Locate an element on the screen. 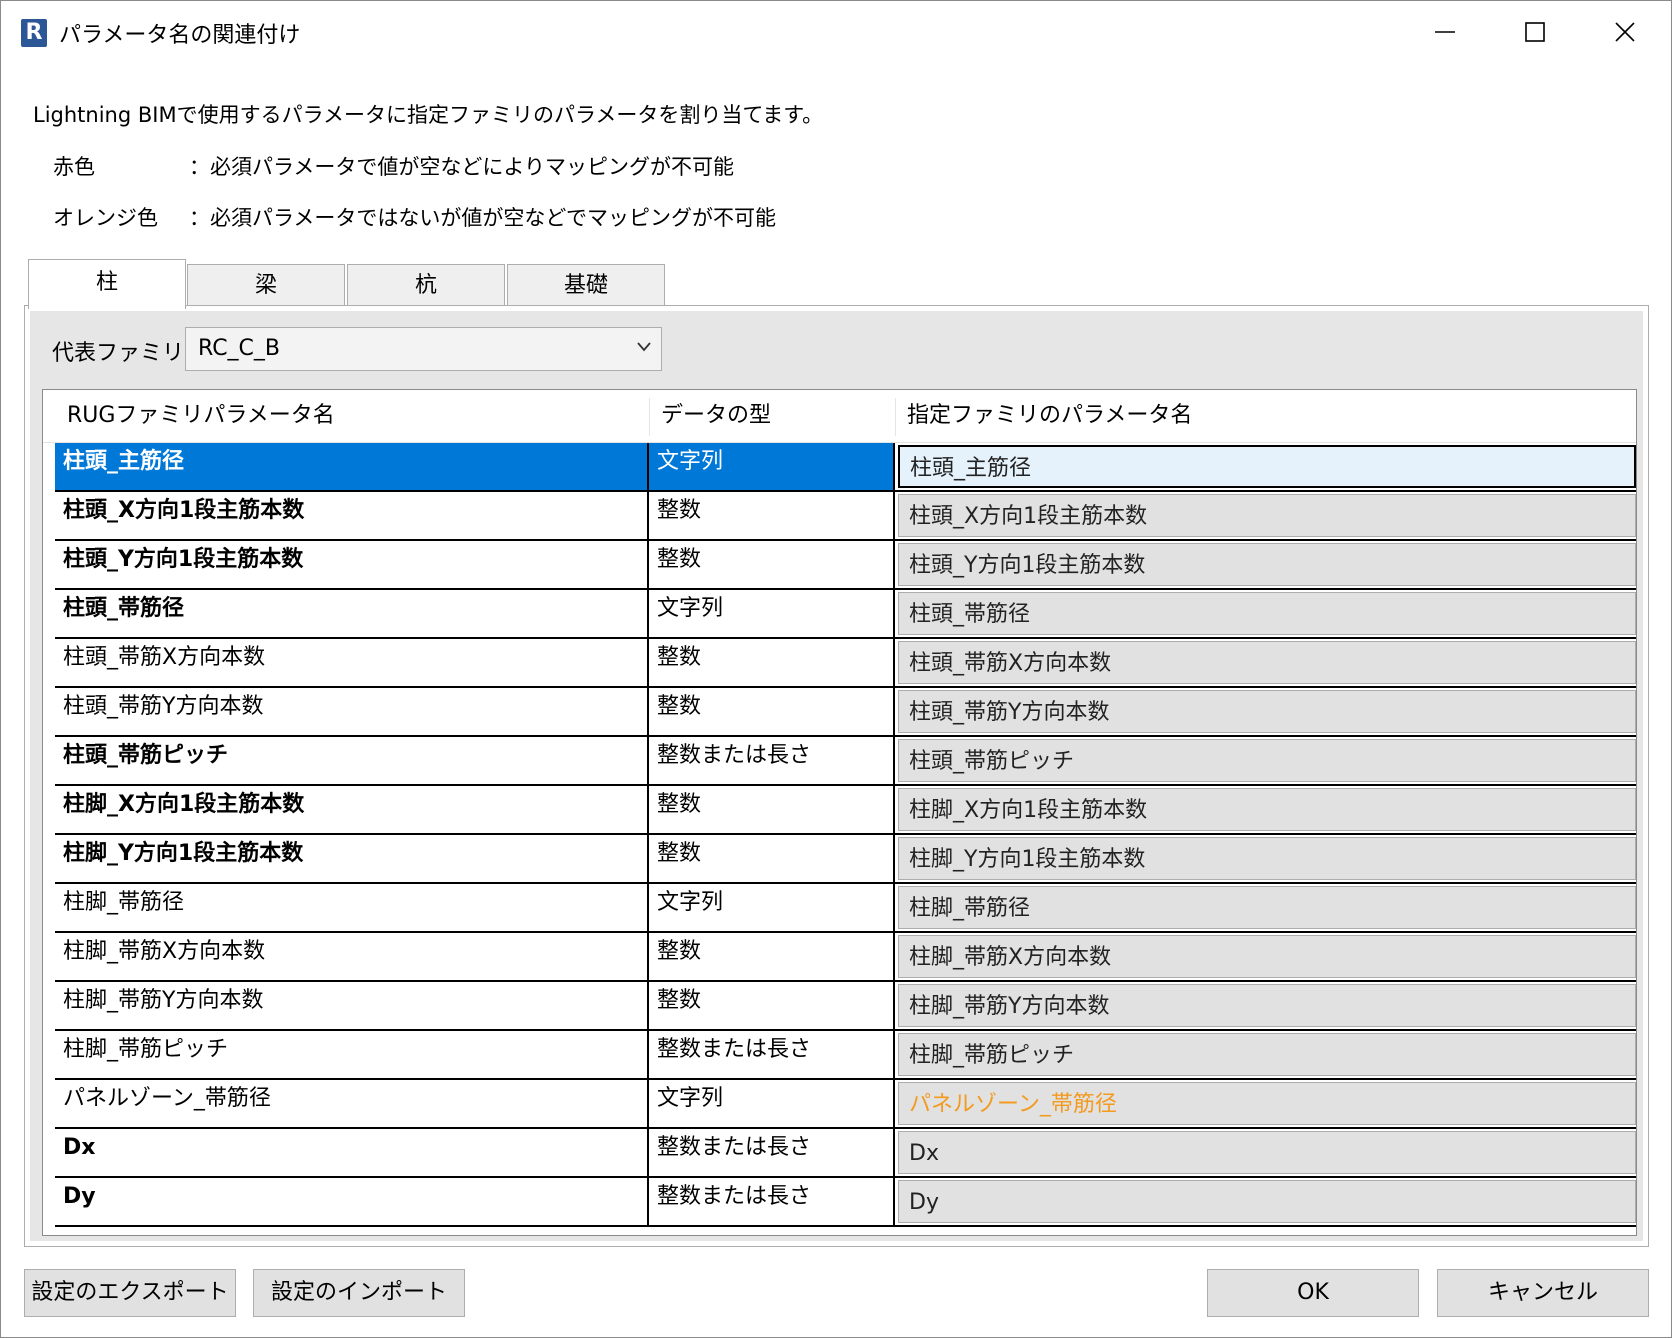 The width and height of the screenshot is (1672, 1338). table-row: 柱頭_主筋径 文字列 柱頭_主筋径 is located at coordinates (845, 467).